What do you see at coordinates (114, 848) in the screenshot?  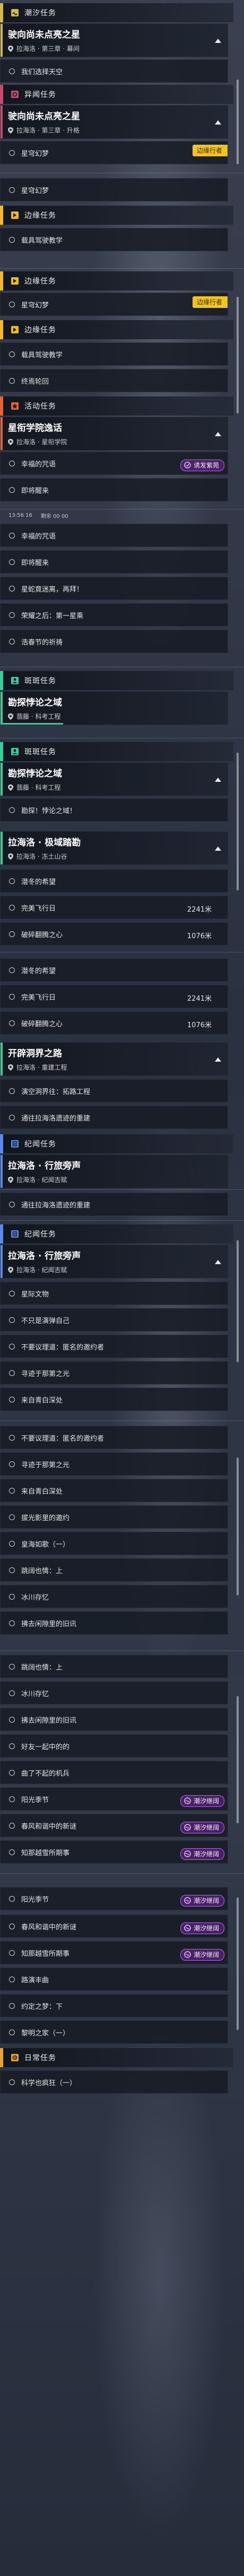 I see `mission-card: 拉海洛 · 极域踏勘 拉海洛 · 冻土山谷` at bounding box center [114, 848].